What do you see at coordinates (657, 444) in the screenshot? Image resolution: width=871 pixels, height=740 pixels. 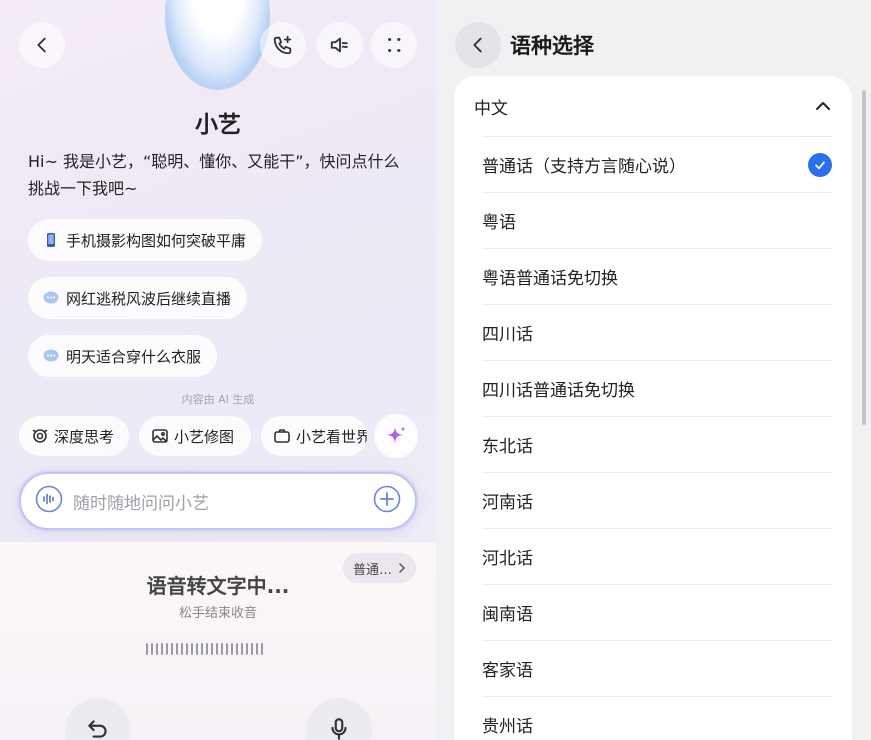 I see `language-option: 东北话` at bounding box center [657, 444].